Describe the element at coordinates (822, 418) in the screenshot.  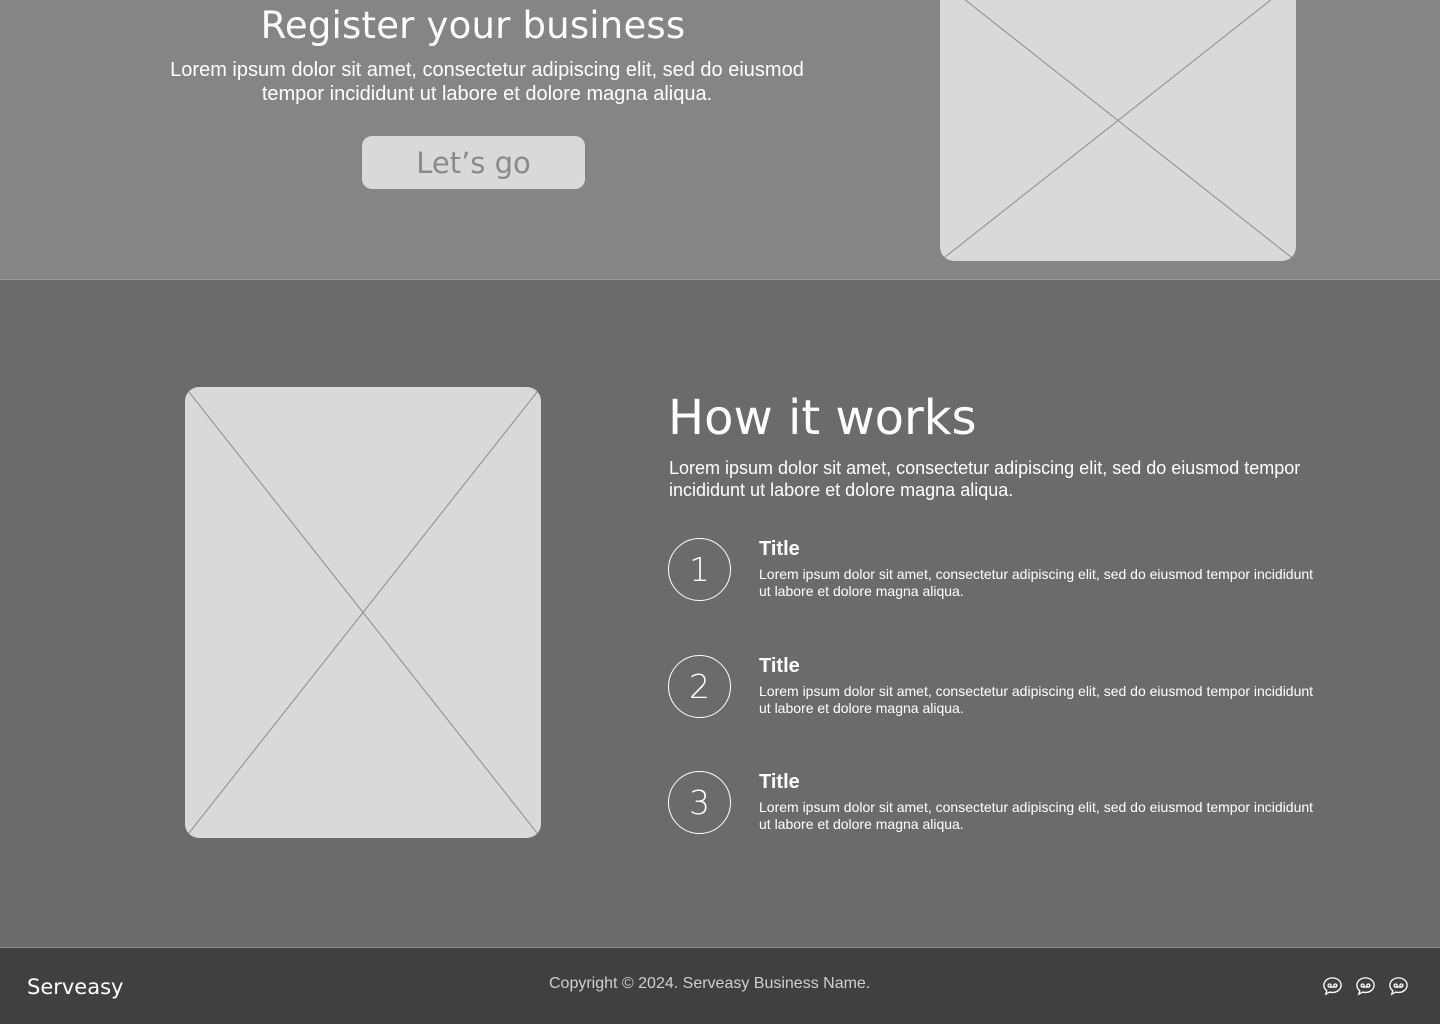
I see `how-it-works-title: How it works` at that location.